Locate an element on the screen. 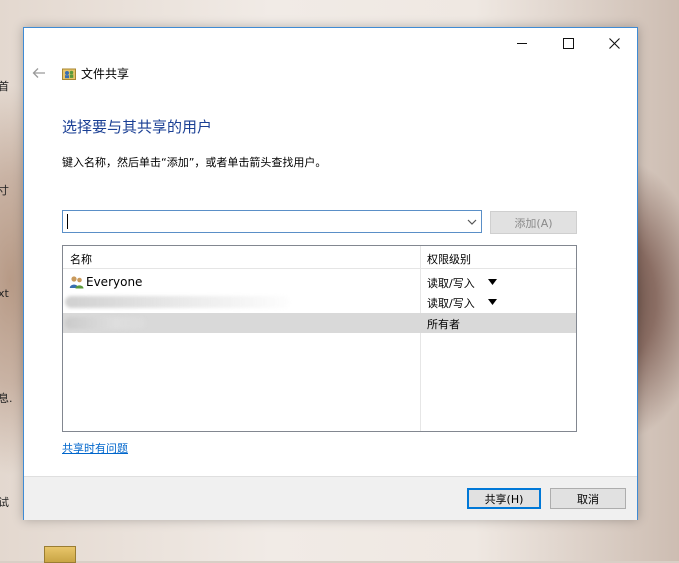 The height and width of the screenshot is (563, 679). maximize-icon is located at coordinates (568, 43).